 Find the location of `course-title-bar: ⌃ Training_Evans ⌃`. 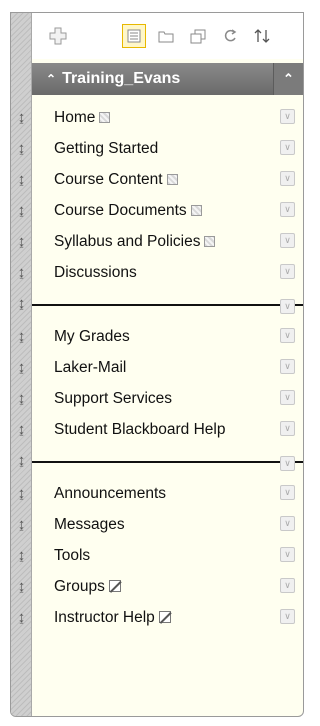

course-title-bar: ⌃ Training_Evans ⌃ is located at coordinates (167, 79).